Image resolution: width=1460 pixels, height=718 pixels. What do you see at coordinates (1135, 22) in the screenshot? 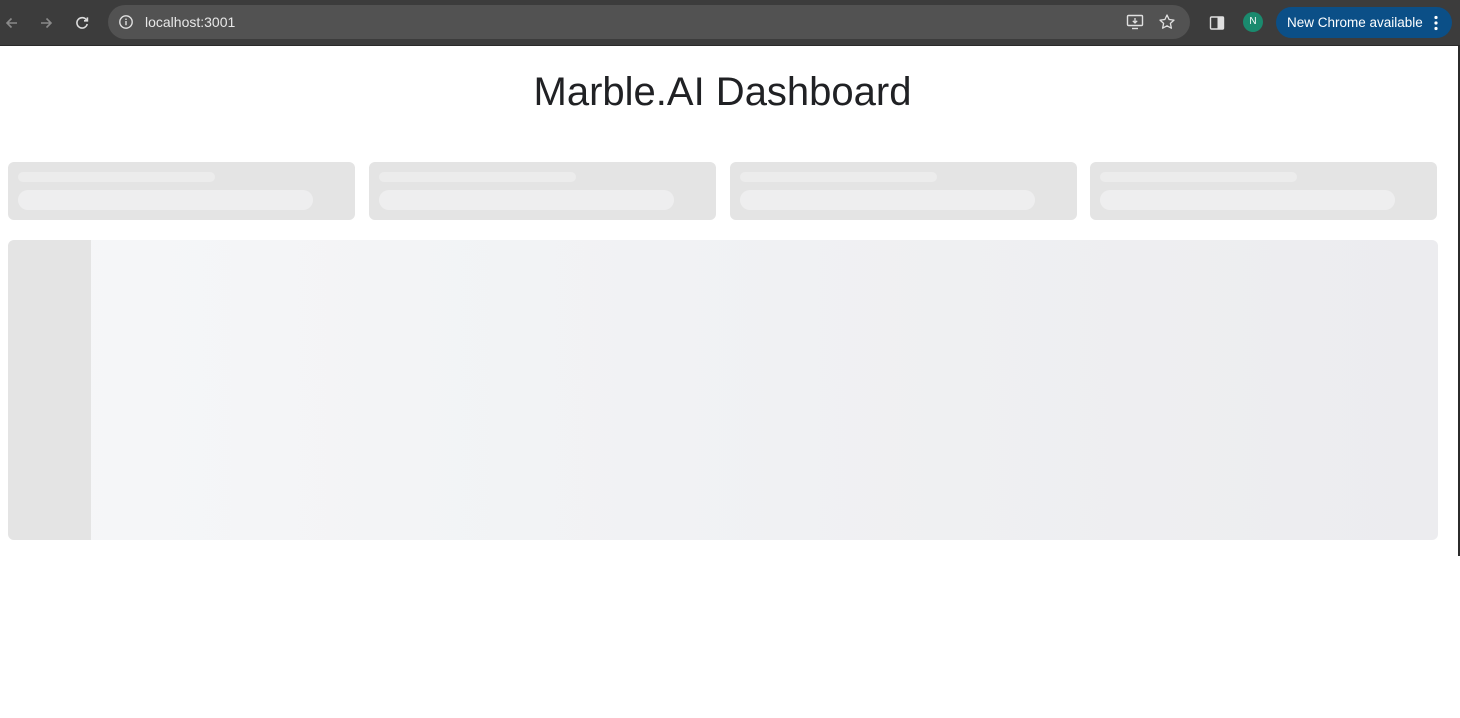
I see `install-app-icon` at bounding box center [1135, 22].